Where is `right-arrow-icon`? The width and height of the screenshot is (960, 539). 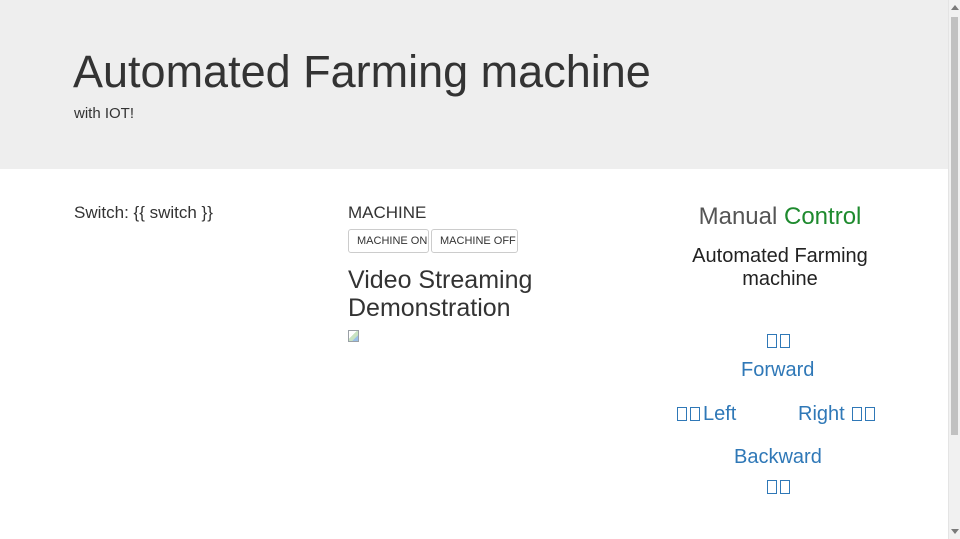 right-arrow-icon is located at coordinates (857, 414).